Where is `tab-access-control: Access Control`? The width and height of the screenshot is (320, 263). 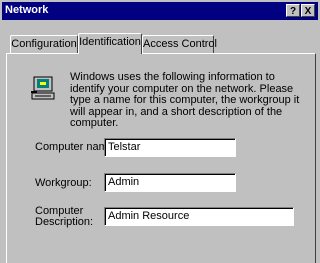
tab-access-control: Access Control is located at coordinates (179, 44).